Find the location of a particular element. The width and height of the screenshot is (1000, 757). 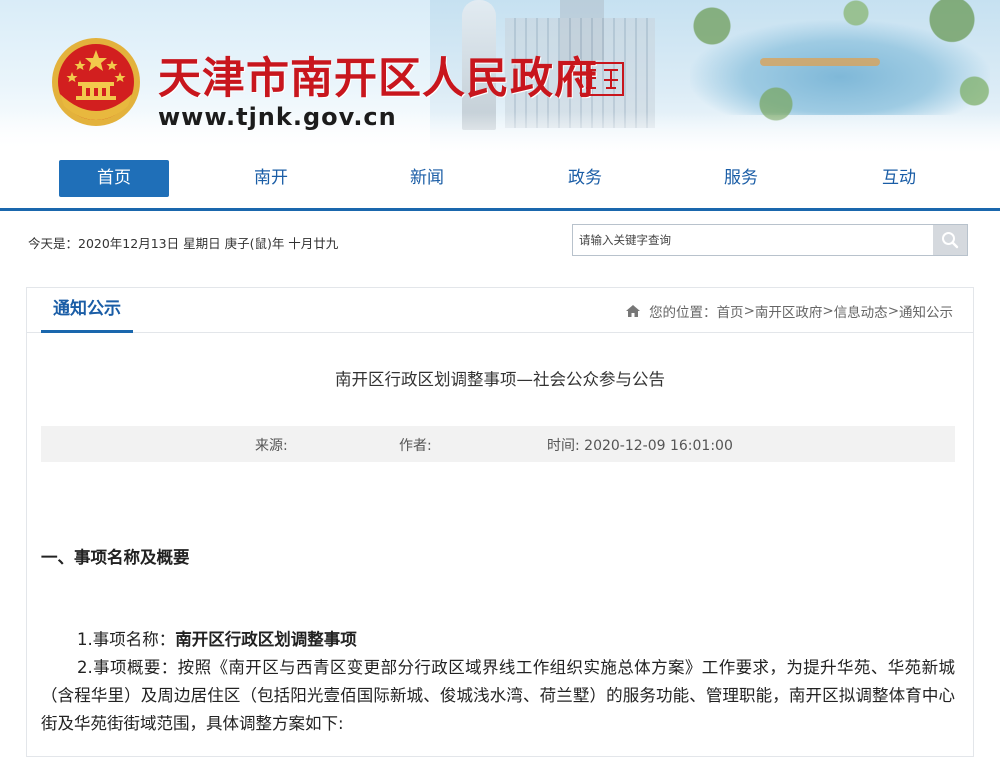

main-nav: 首页 南开 新闻 政务 服务 互动 is located at coordinates (500, 181).